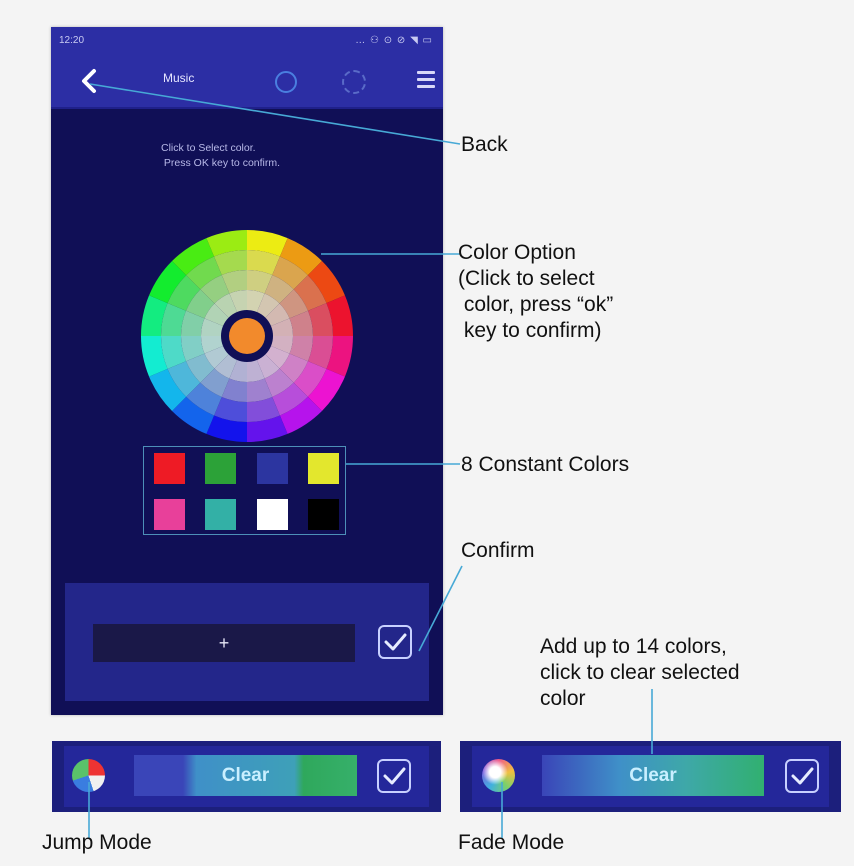  What do you see at coordinates (545, 464) in the screenshot?
I see `callout-constant-colors: 8 Constant Colors` at bounding box center [545, 464].